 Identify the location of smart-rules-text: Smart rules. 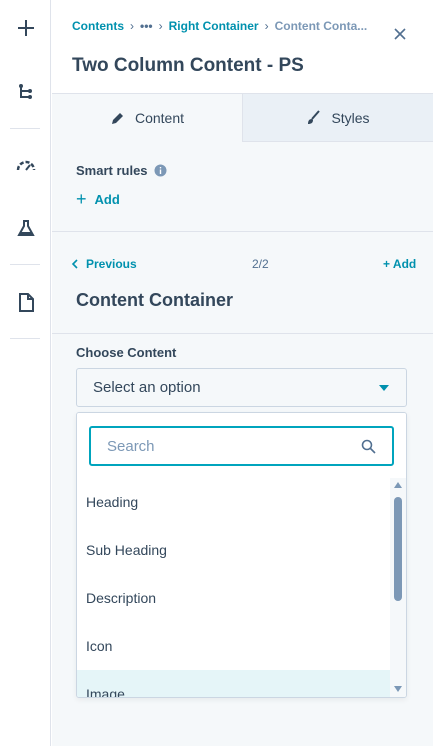
(112, 170).